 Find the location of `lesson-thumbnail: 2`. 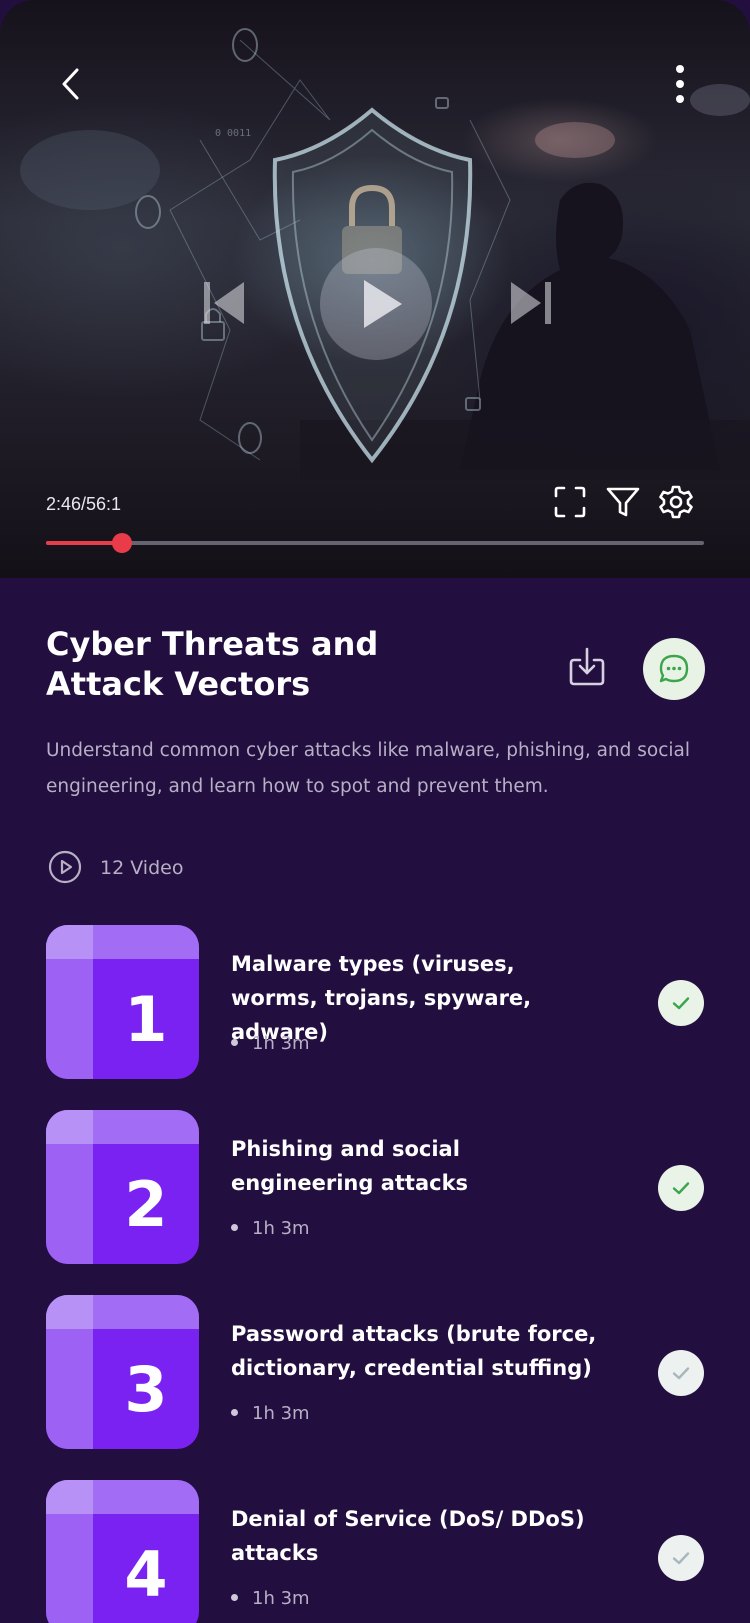

lesson-thumbnail: 2 is located at coordinates (122, 1187).